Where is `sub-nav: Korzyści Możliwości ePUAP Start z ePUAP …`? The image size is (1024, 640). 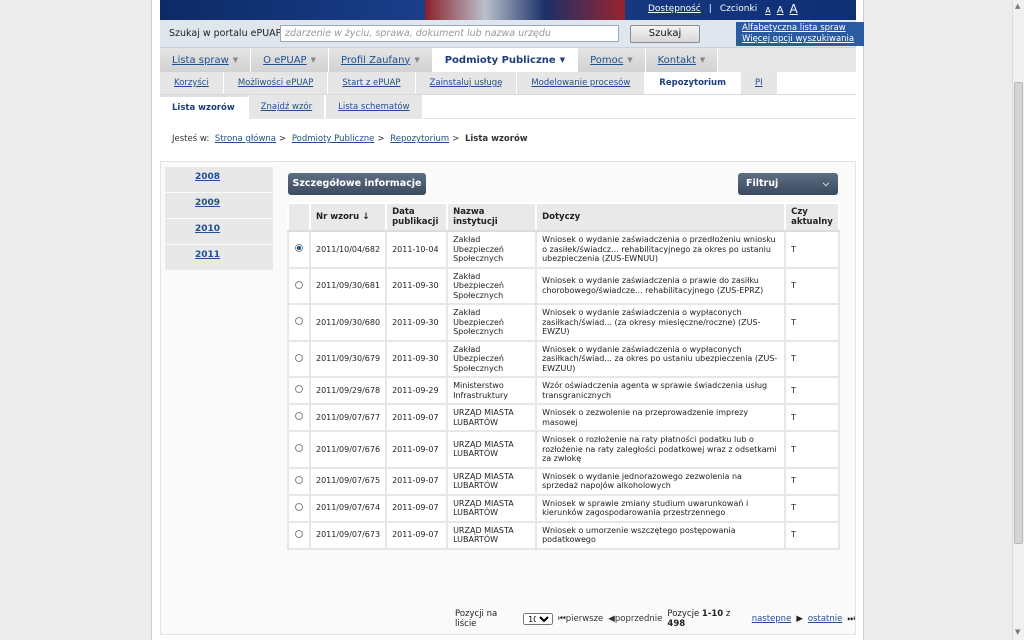
sub-nav: Korzyści Możliwości ePUAP Start z ePUAP … is located at coordinates (508, 83).